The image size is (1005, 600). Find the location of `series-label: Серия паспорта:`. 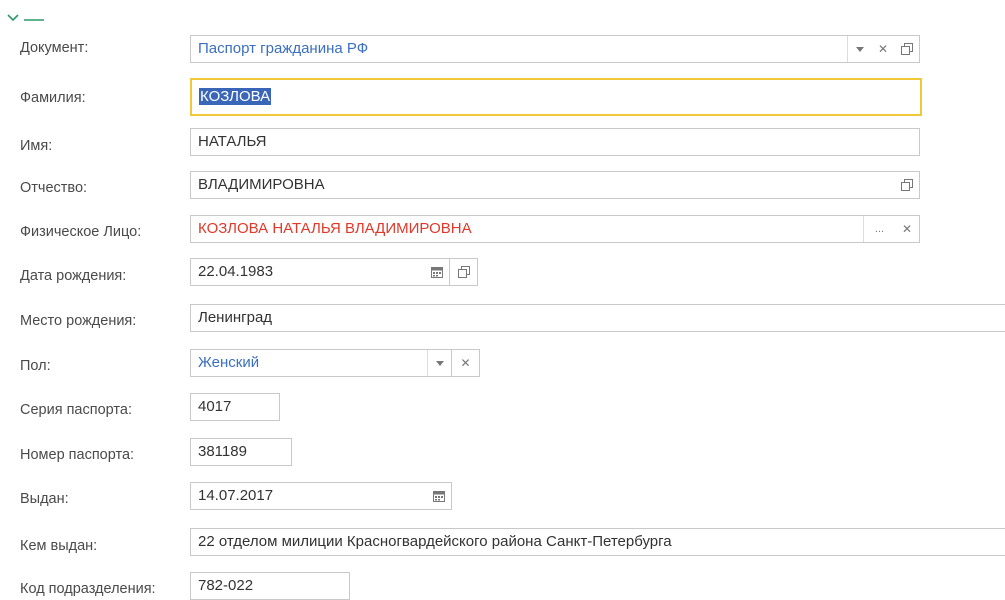

series-label: Серия паспорта: is located at coordinates (76, 410).